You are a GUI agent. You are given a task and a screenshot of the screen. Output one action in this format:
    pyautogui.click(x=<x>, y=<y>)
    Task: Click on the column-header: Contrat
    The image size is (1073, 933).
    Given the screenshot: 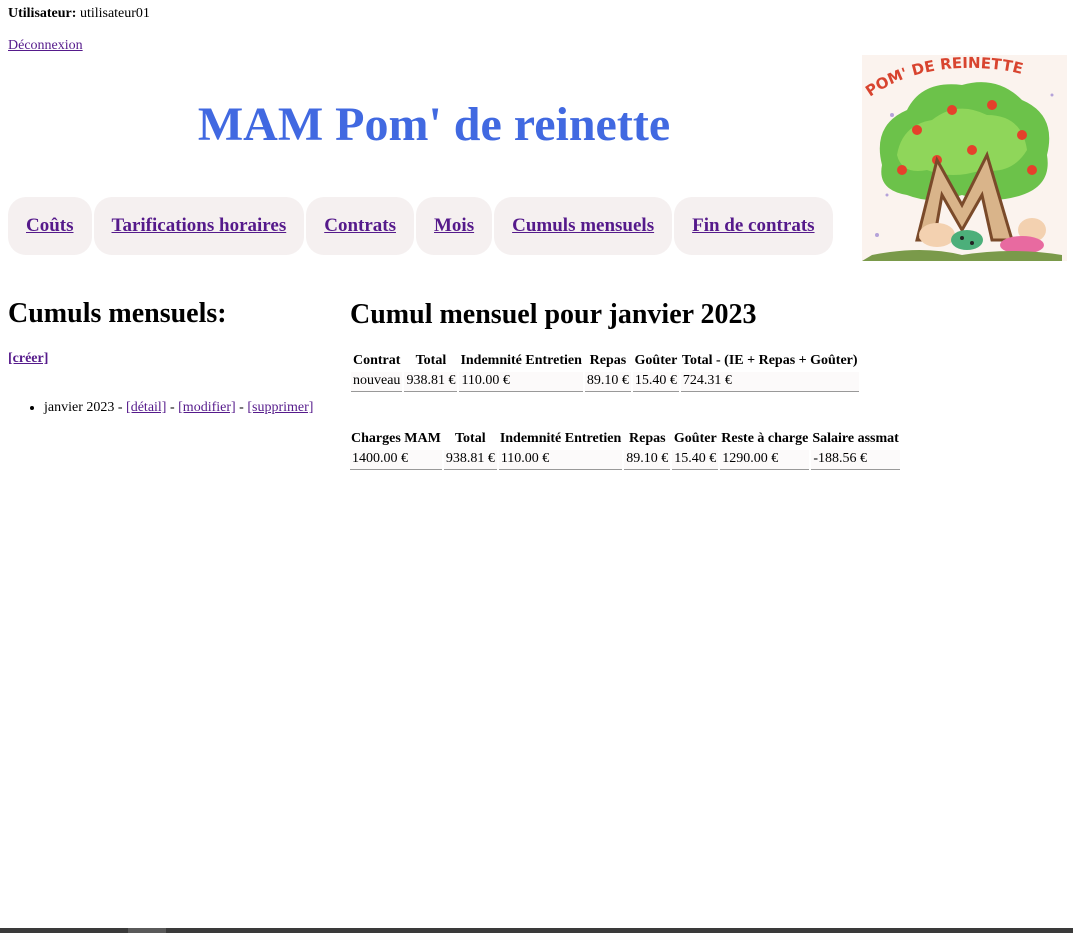 What is the action you would take?
    pyautogui.click(x=377, y=360)
    